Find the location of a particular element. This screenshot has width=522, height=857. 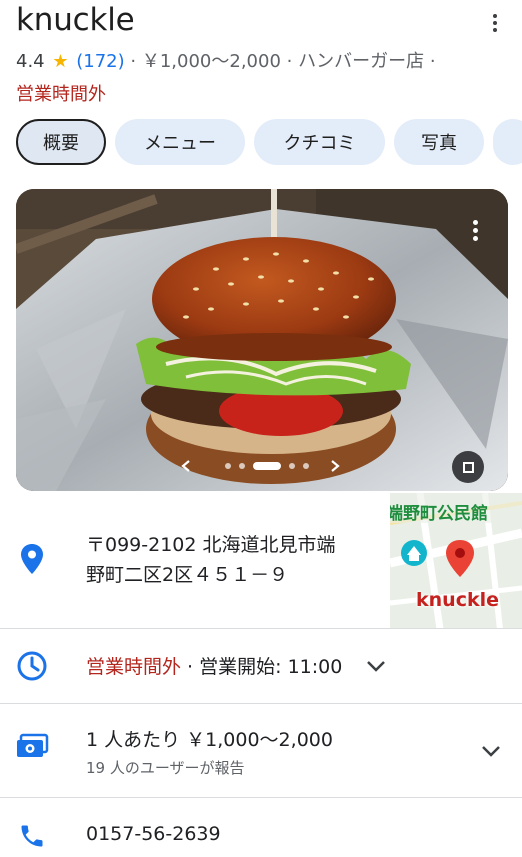

carousel-nav is located at coordinates (260, 466).